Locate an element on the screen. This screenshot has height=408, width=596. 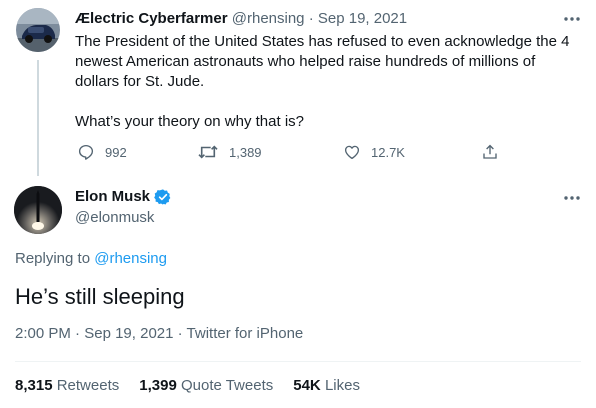
divider is located at coordinates (298, 361).